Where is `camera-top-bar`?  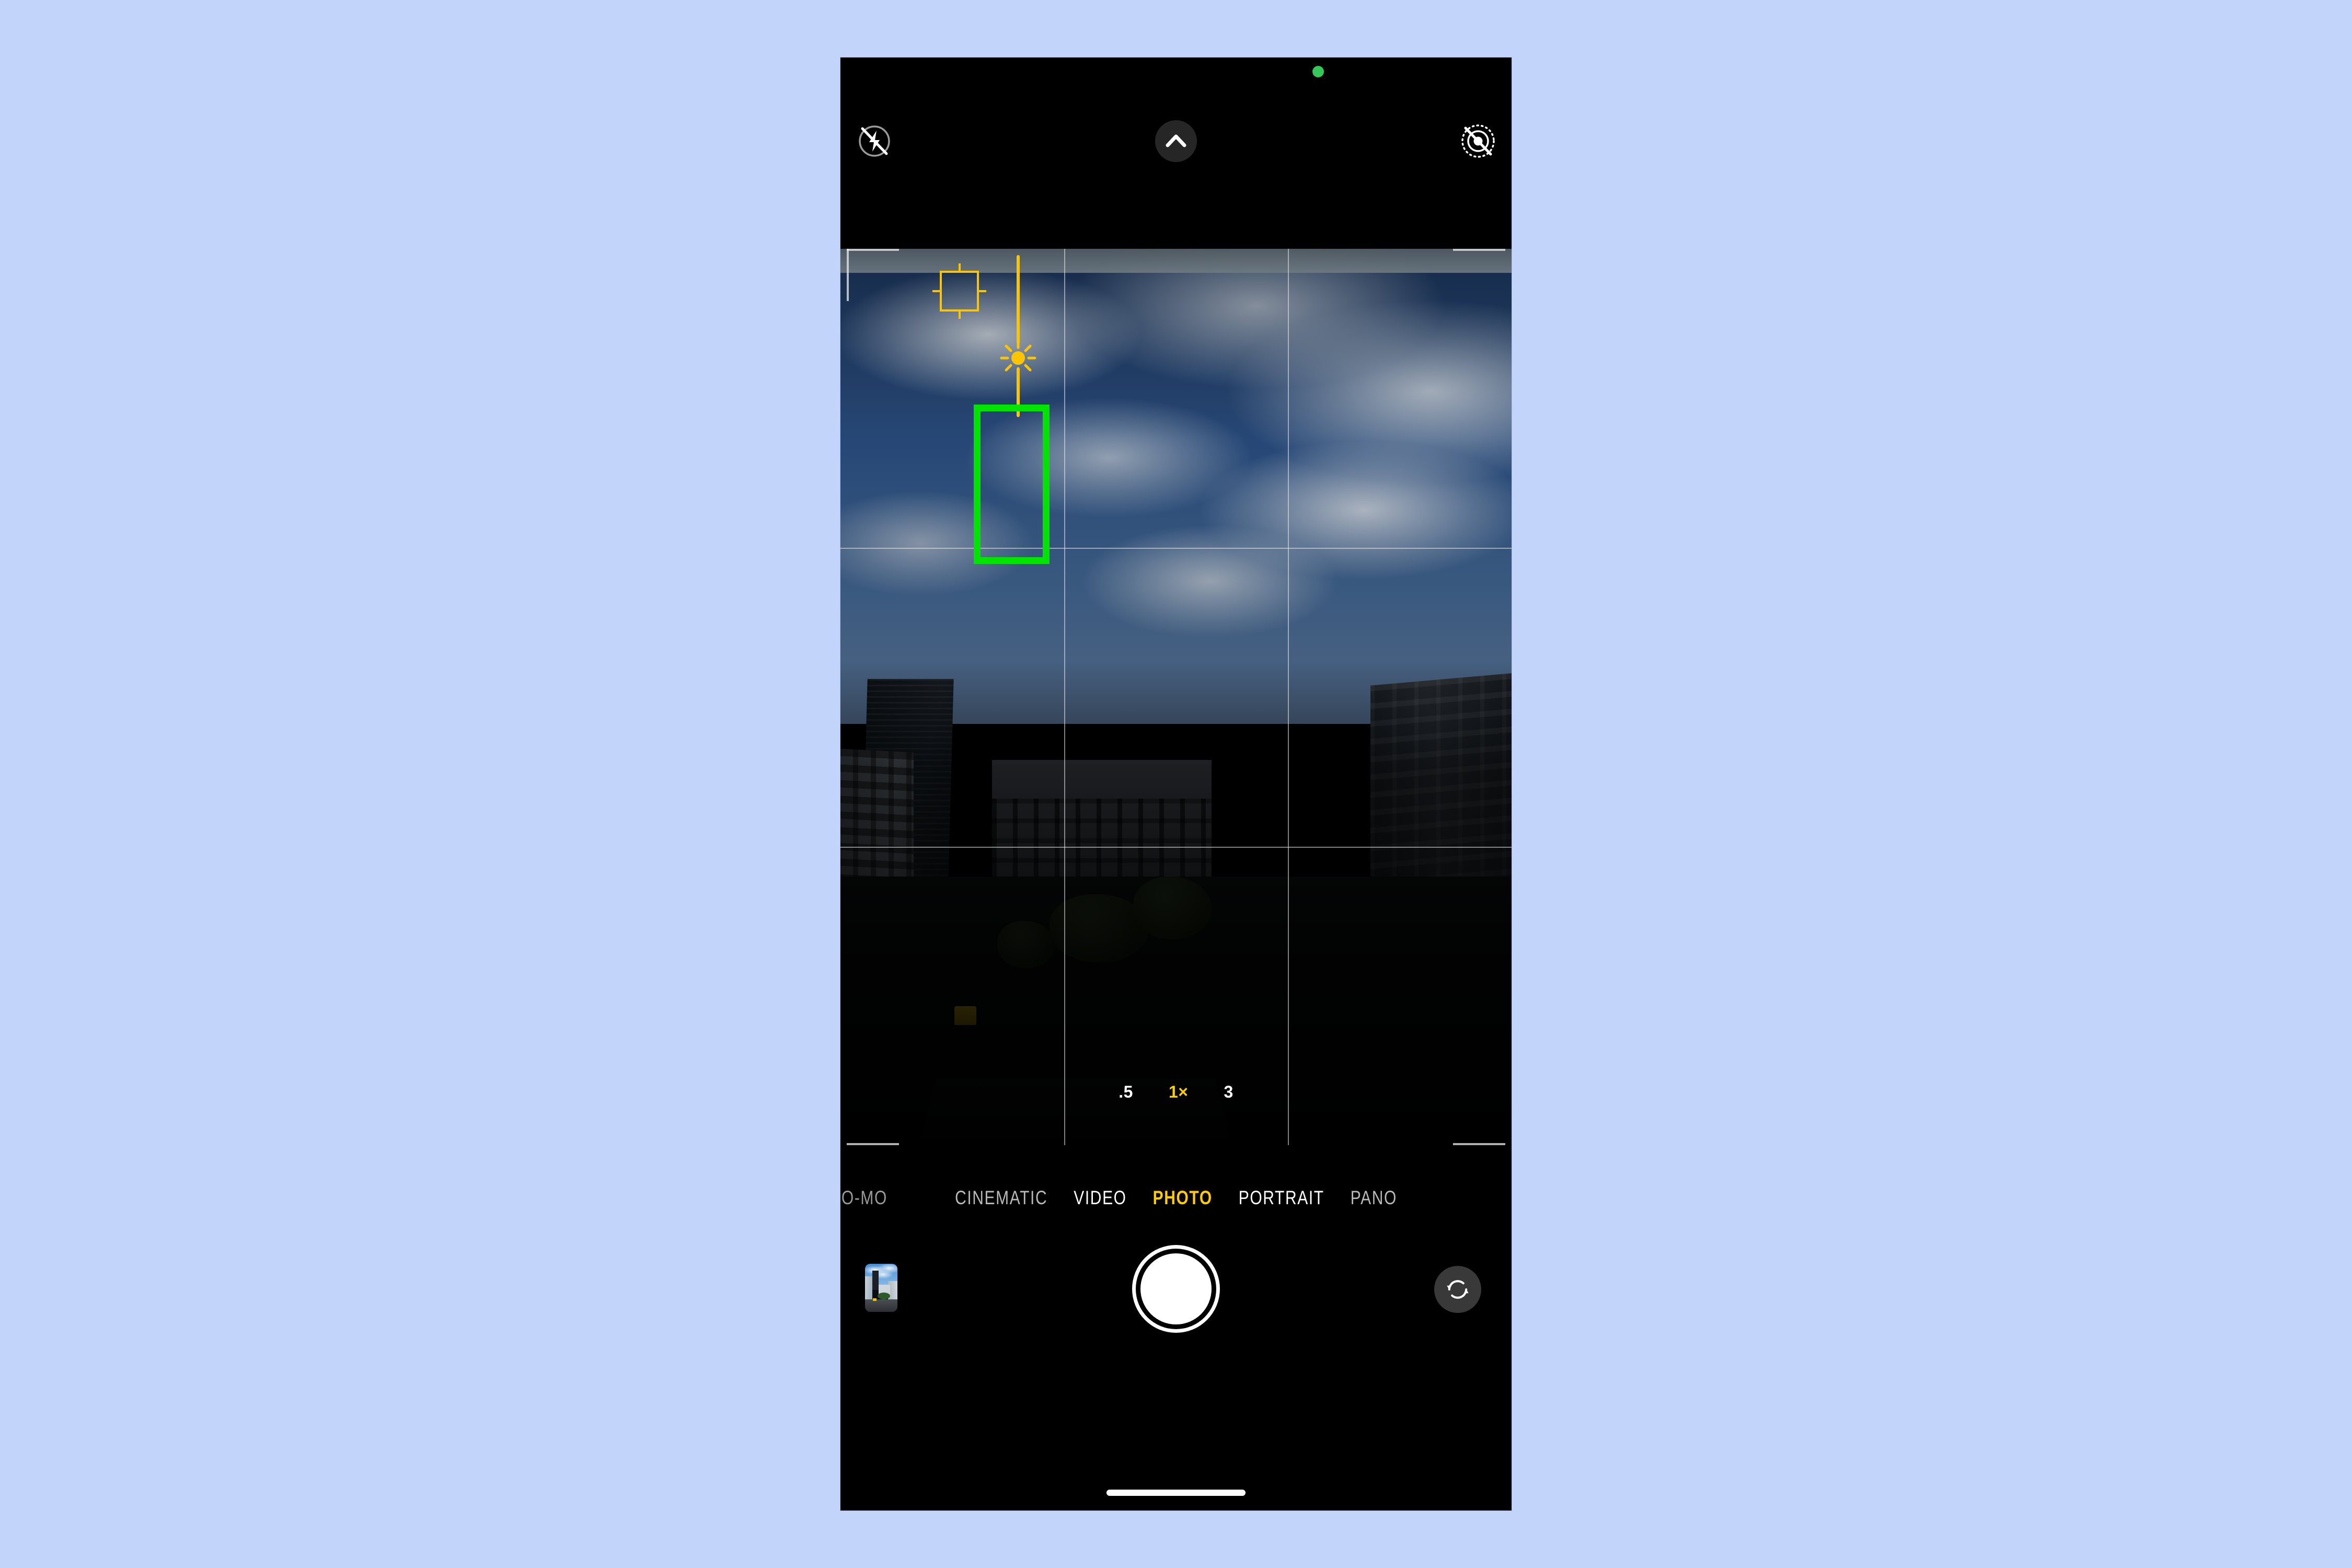 camera-top-bar is located at coordinates (1176, 149).